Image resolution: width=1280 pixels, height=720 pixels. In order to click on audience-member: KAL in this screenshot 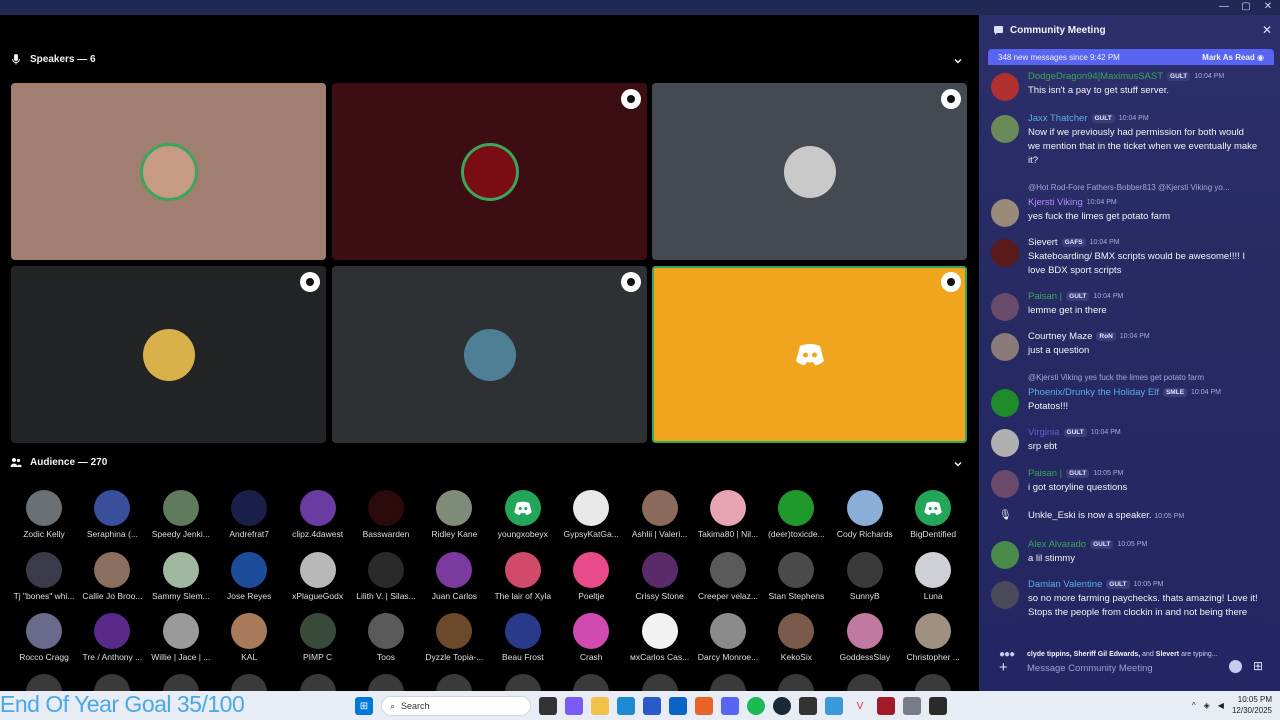, I will do `click(249, 637)`.